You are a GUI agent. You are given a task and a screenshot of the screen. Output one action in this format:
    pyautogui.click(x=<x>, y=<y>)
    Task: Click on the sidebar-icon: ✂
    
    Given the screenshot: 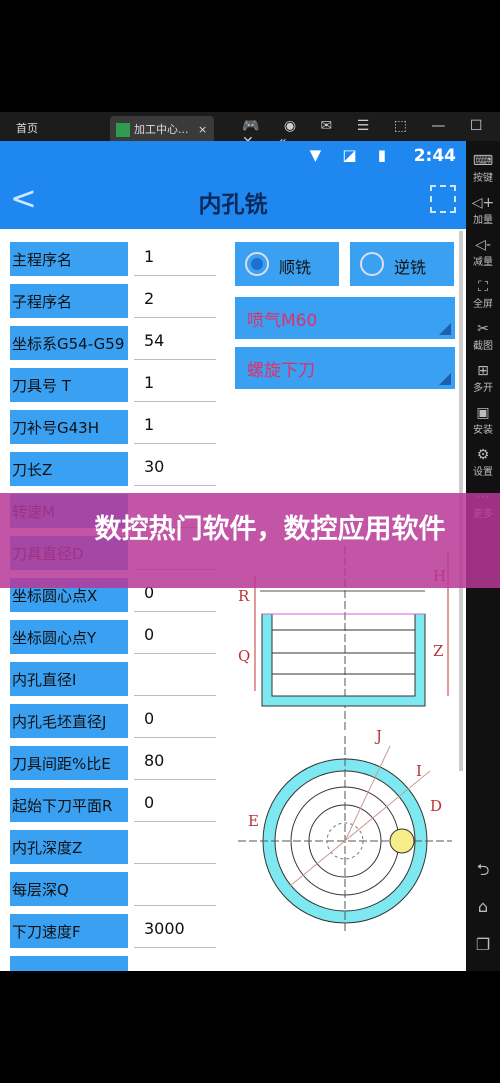 What is the action you would take?
    pyautogui.click(x=483, y=329)
    